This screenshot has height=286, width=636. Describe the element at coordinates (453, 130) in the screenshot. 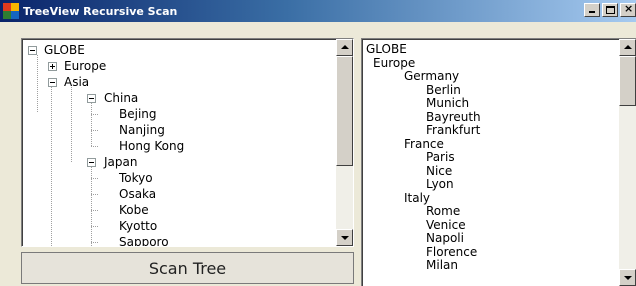

I see `output-line: Frankfurt` at that location.